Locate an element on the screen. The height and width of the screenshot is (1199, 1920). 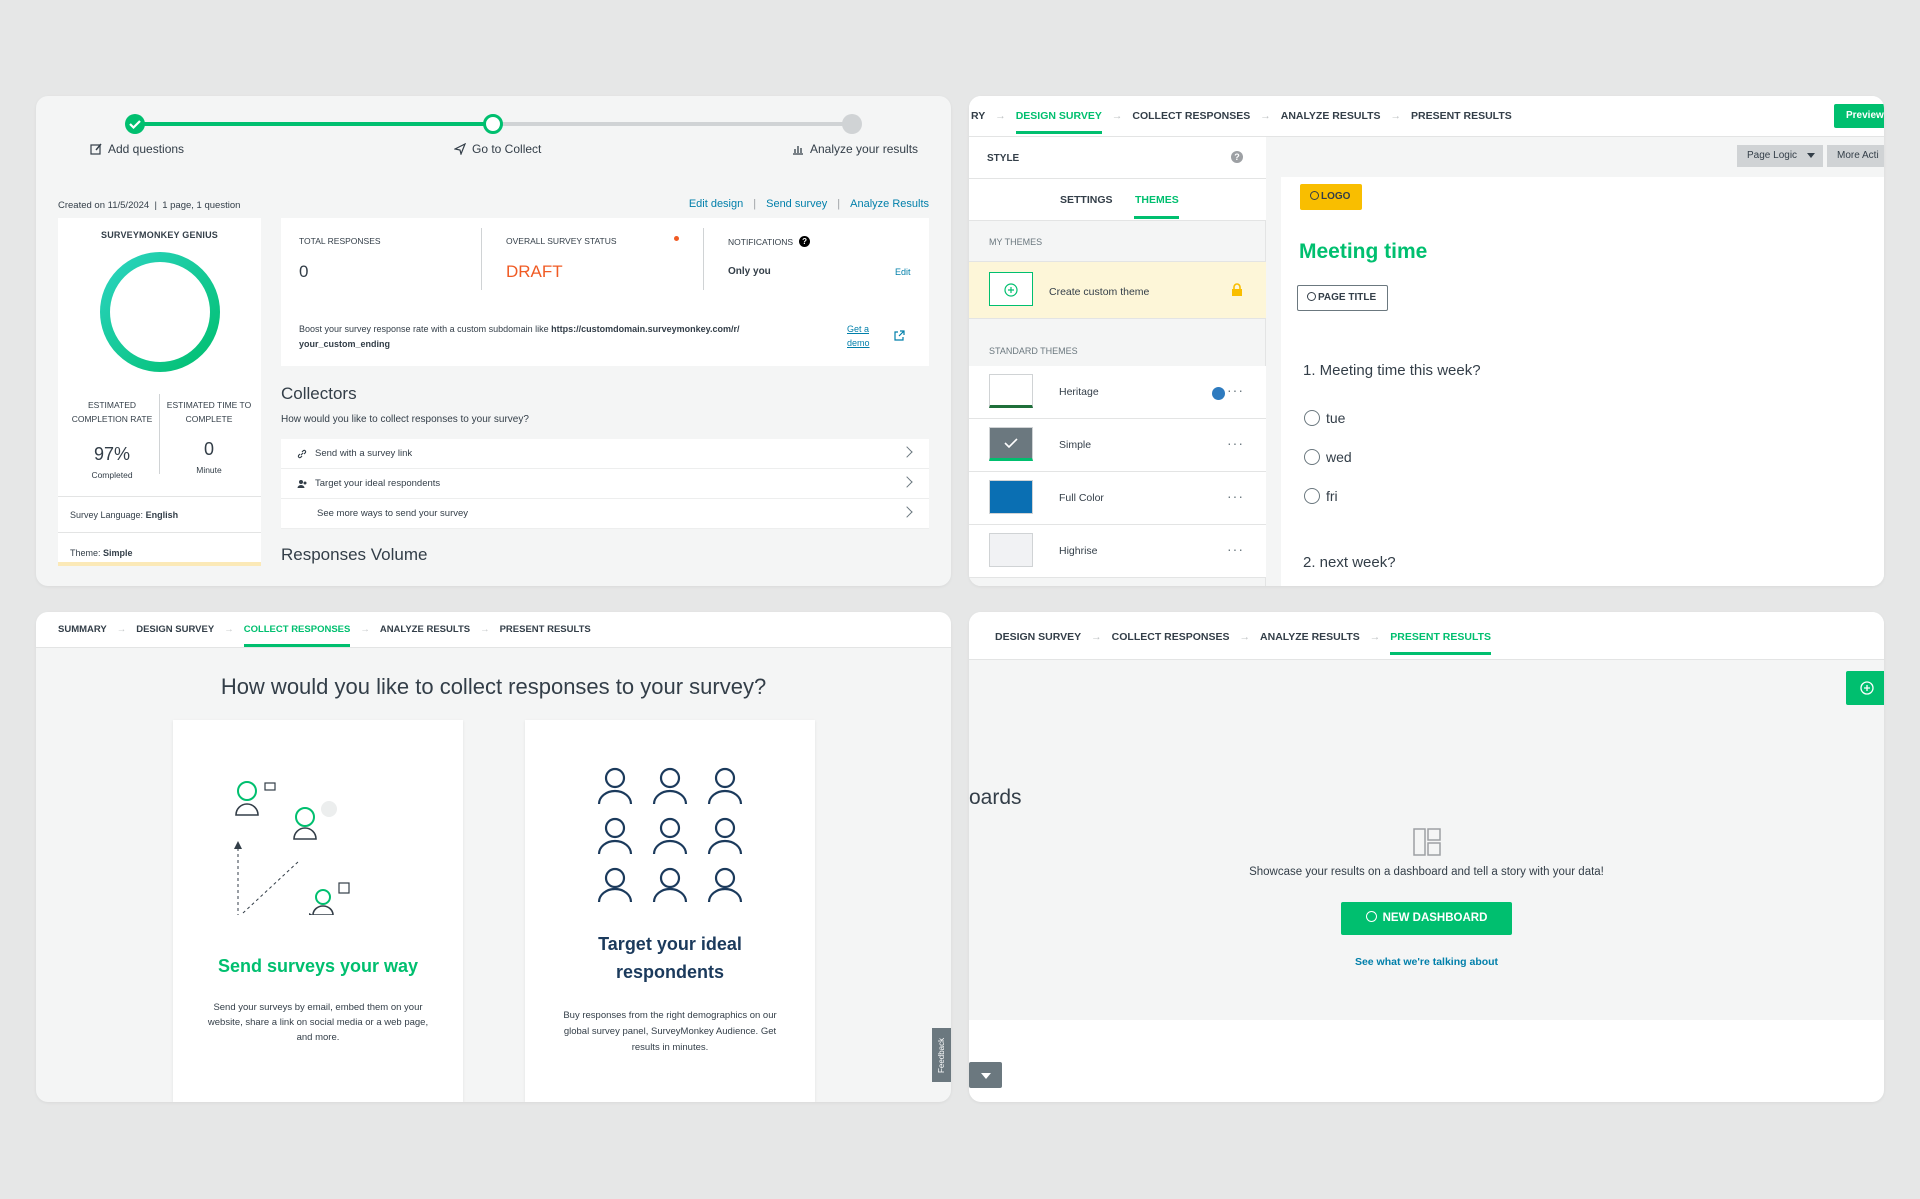
feedback-tab: Feedback is located at coordinates (941, 1055).